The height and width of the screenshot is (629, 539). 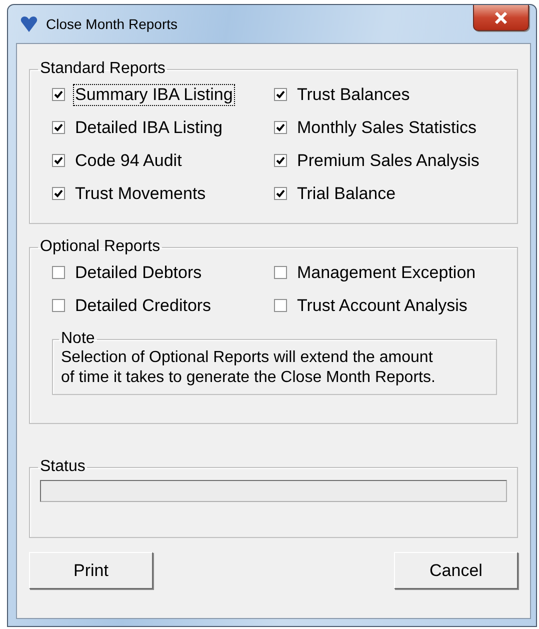 I want to click on checkbox-label: Monthly Sales Statistics, so click(x=387, y=127).